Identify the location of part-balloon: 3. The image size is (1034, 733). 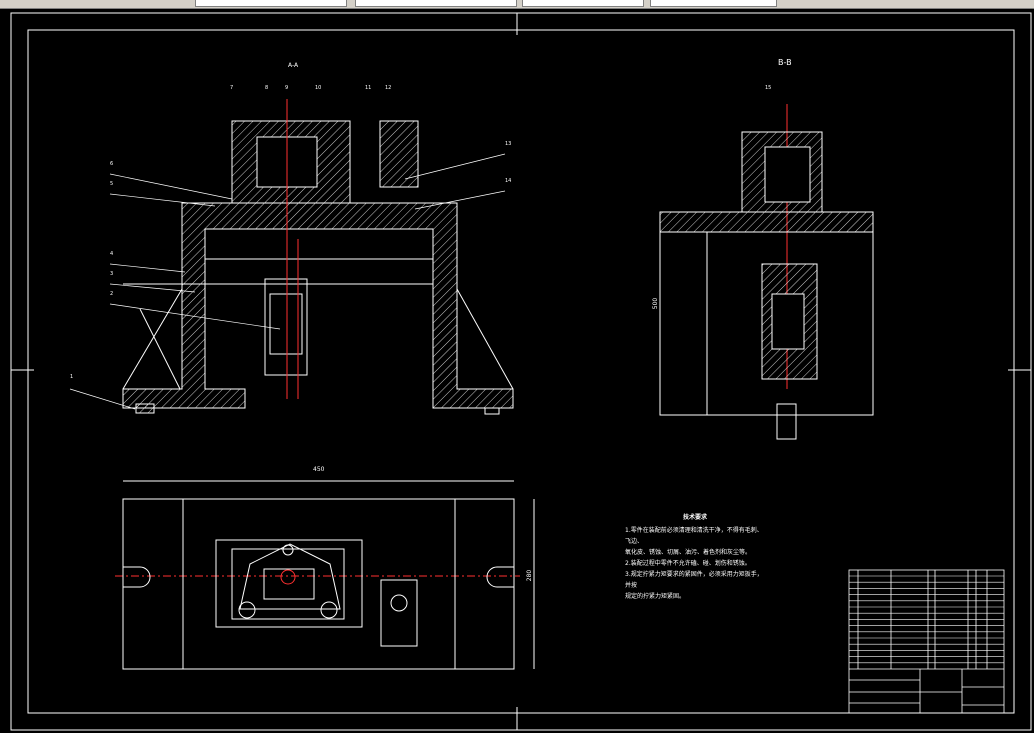
(112, 274).